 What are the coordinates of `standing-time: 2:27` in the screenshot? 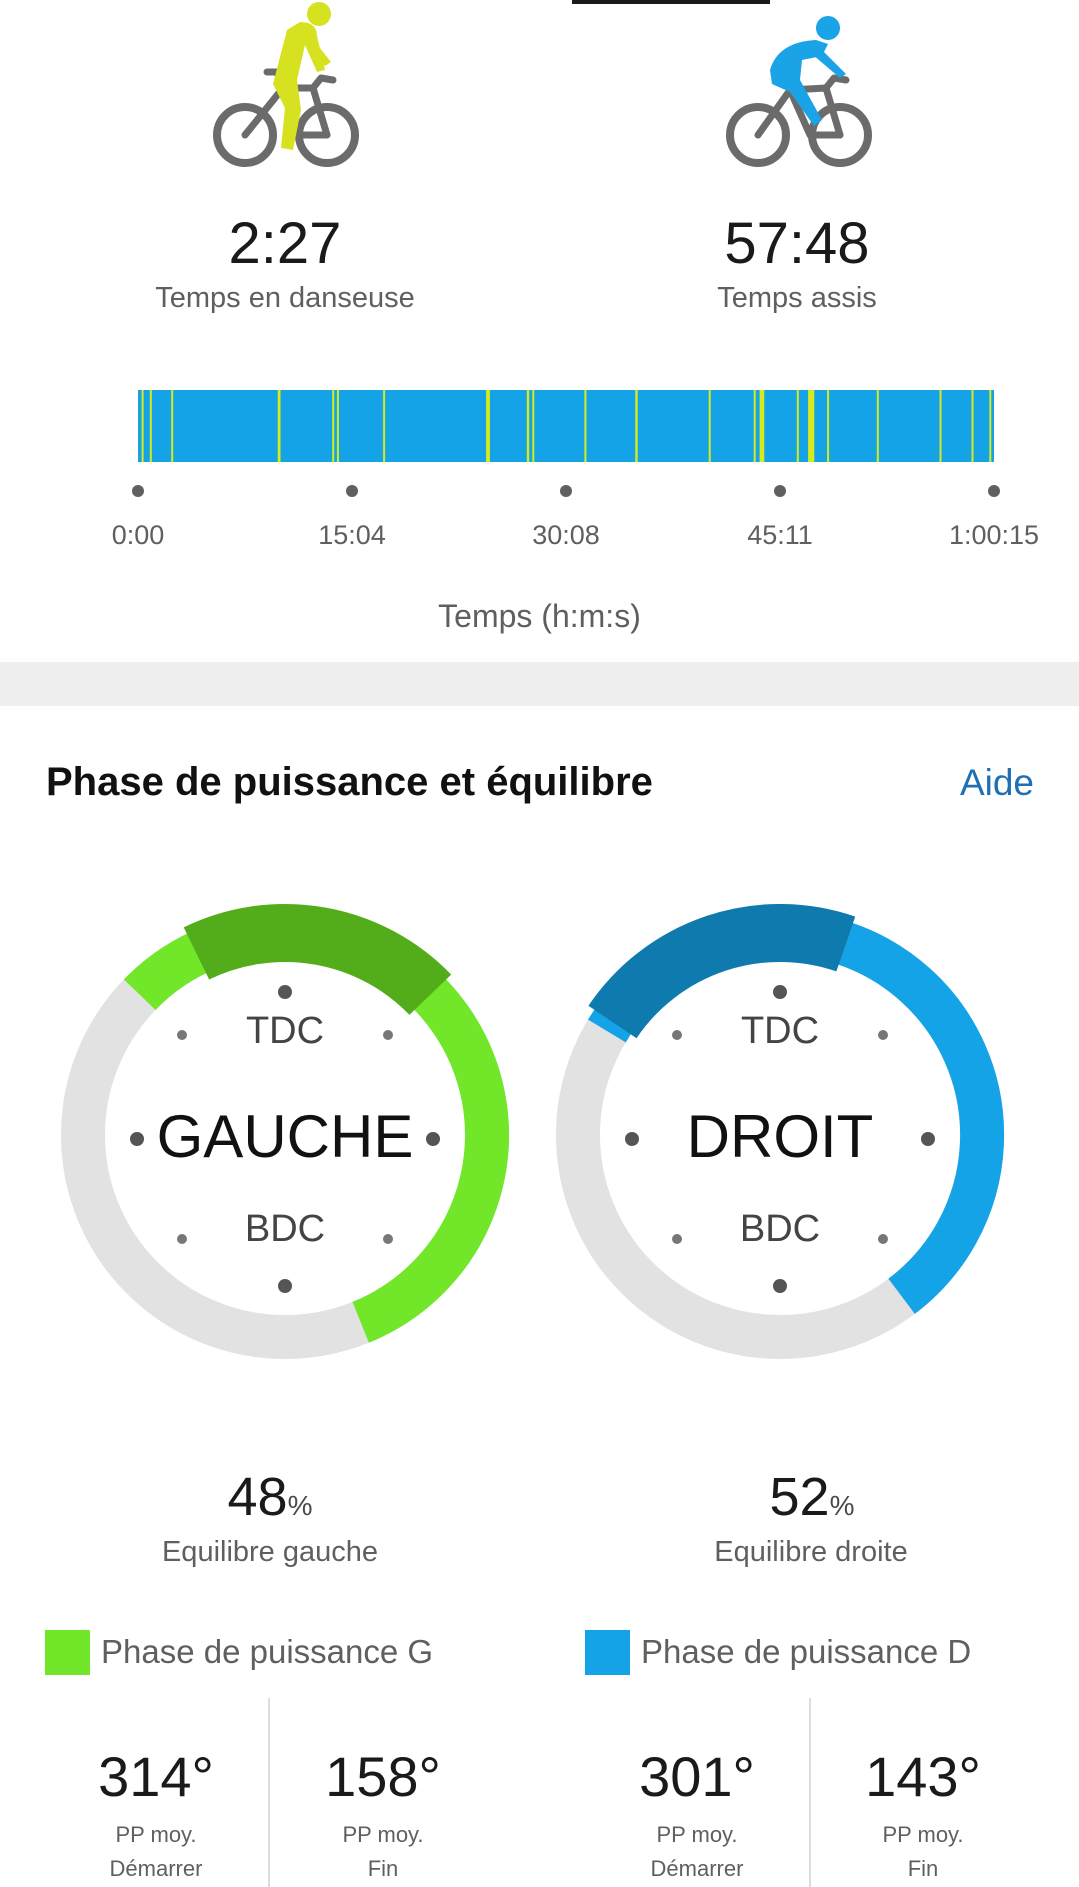 It's located at (285, 243).